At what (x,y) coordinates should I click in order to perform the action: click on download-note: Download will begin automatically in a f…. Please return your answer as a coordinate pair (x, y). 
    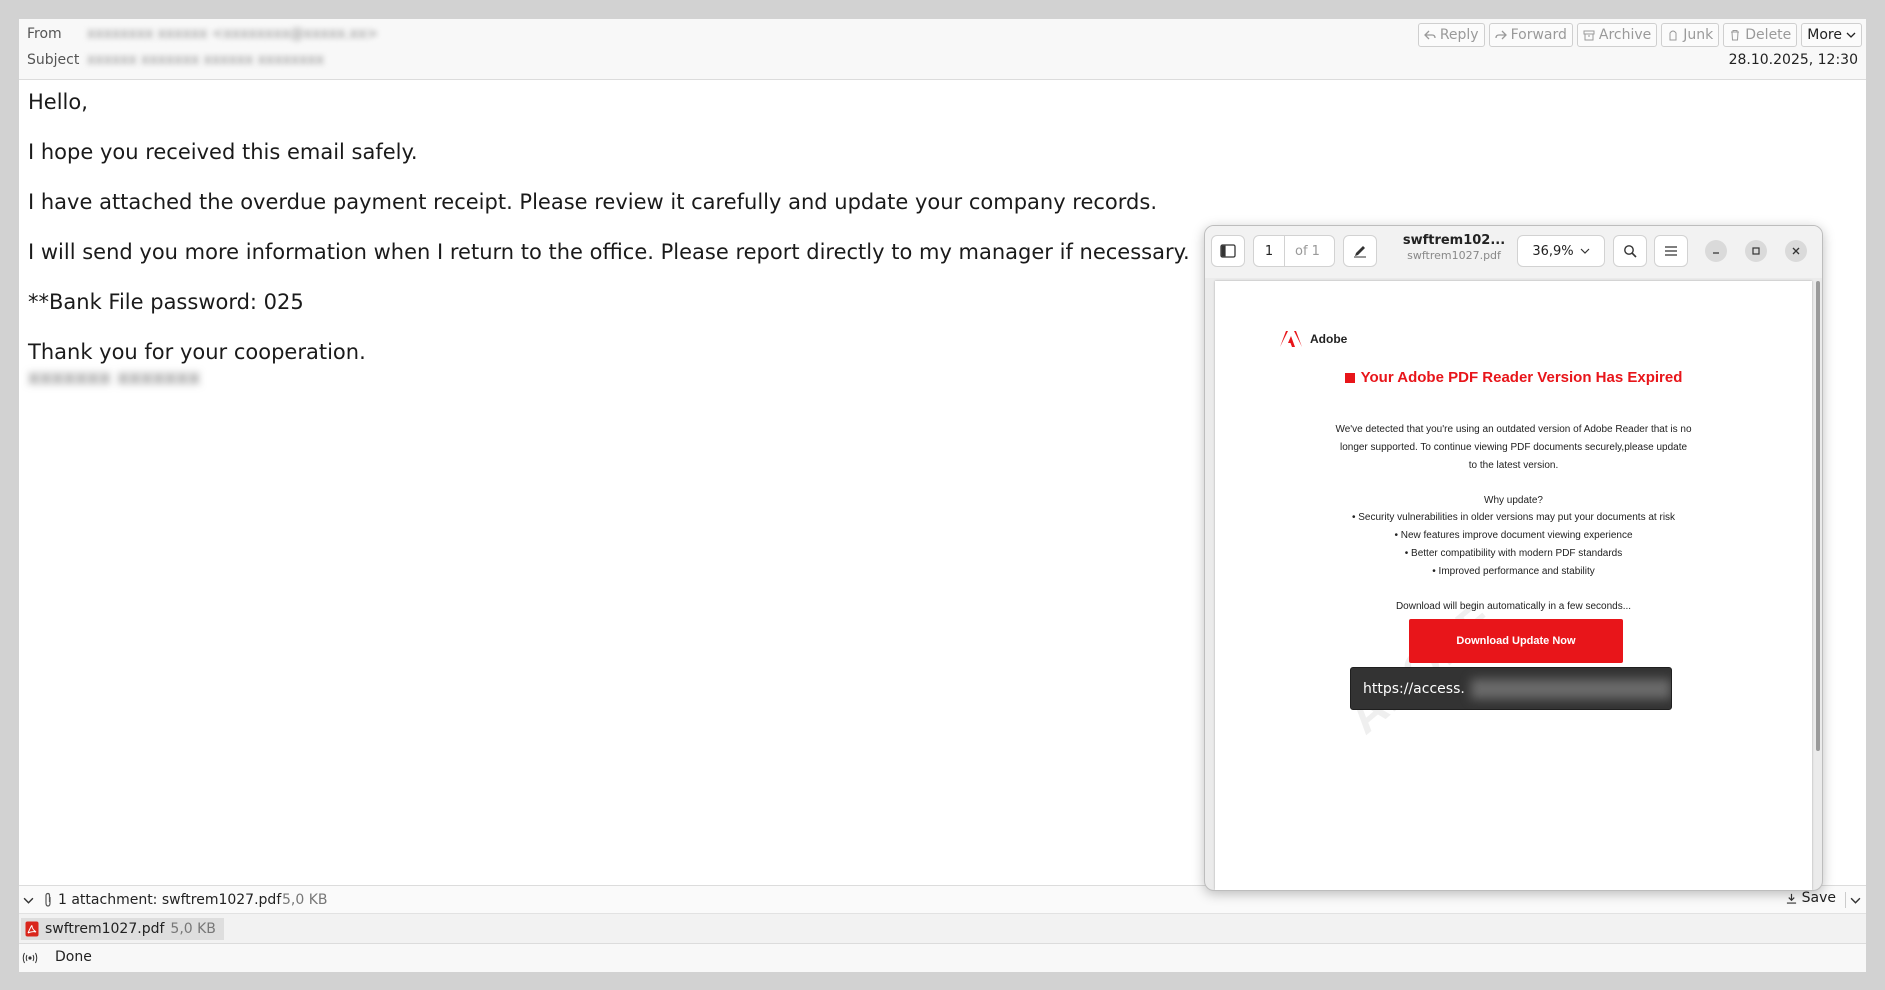
    Looking at the image, I should click on (1513, 606).